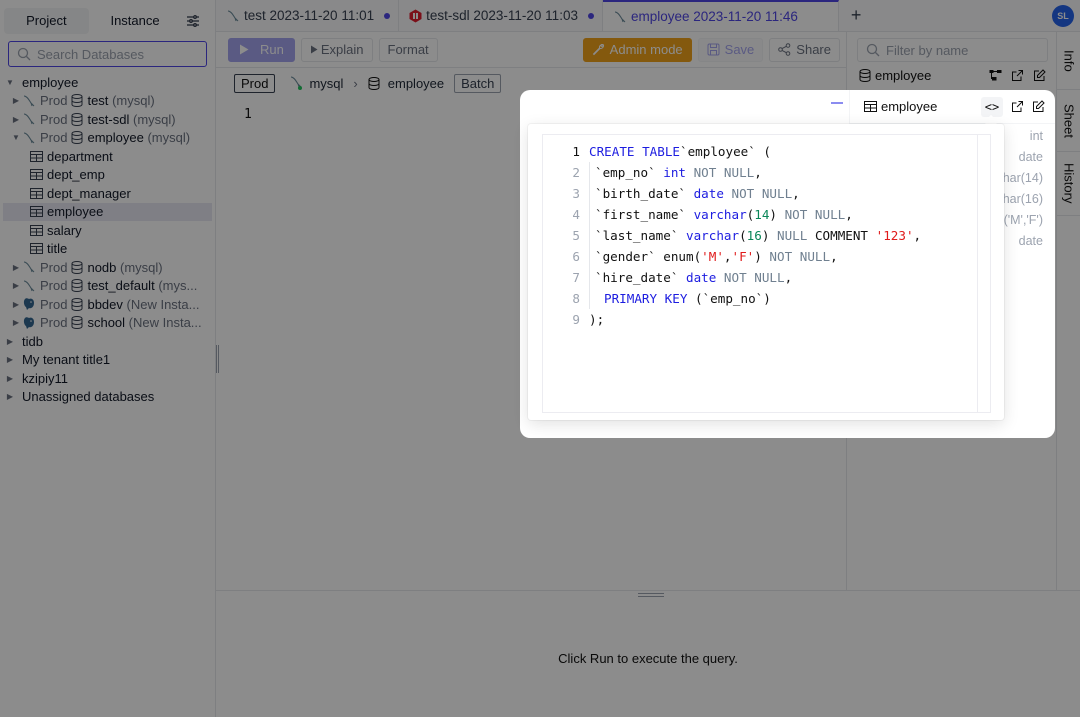  I want to click on code-text: PRIMARY KEY (`emp_no`), so click(680, 298).